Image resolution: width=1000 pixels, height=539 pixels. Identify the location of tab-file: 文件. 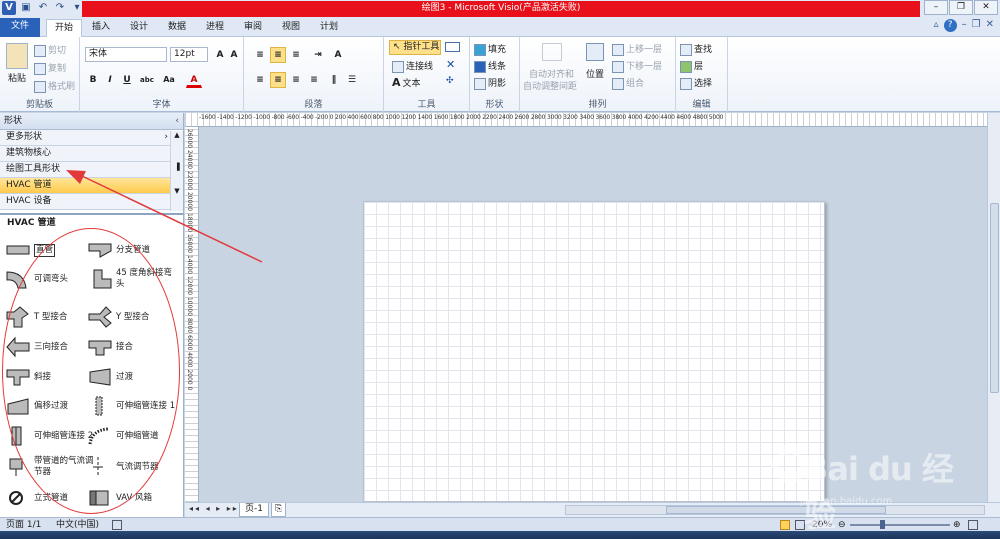
(20, 27).